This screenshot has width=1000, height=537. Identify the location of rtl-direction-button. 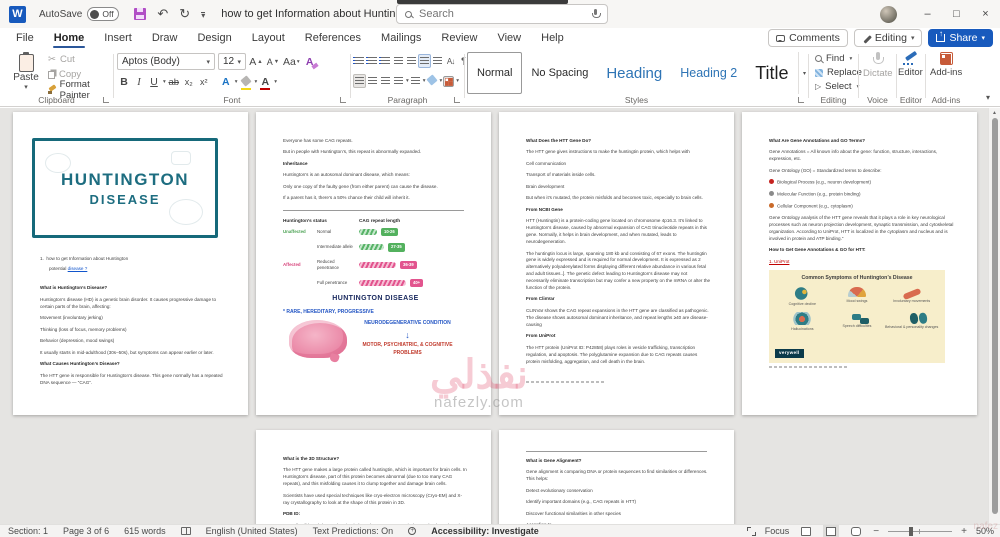
(437, 61).